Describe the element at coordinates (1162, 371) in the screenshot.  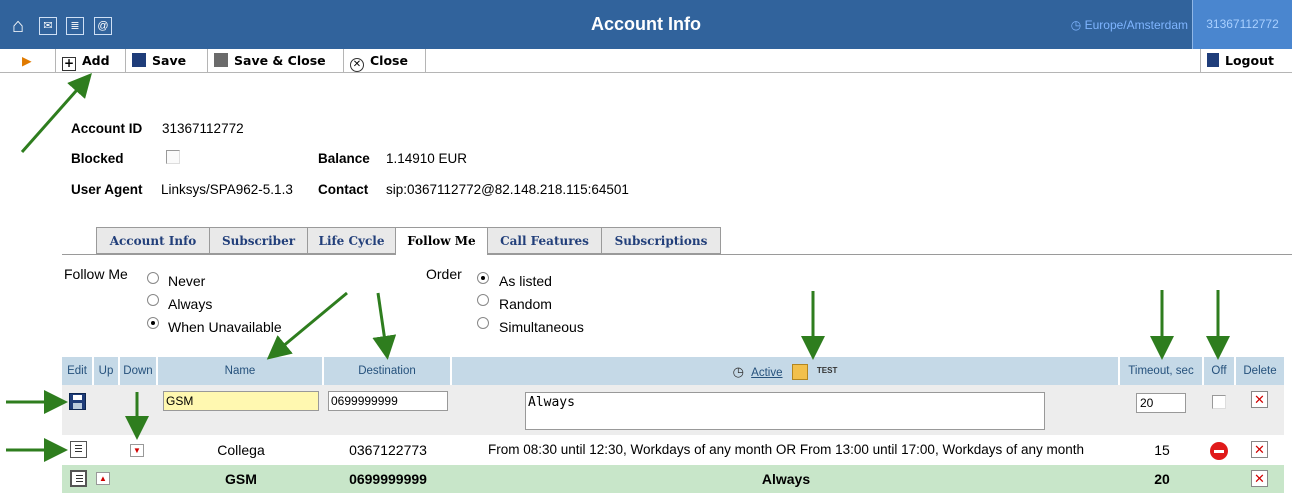
I see `header-timeout: Timeout, sec` at that location.